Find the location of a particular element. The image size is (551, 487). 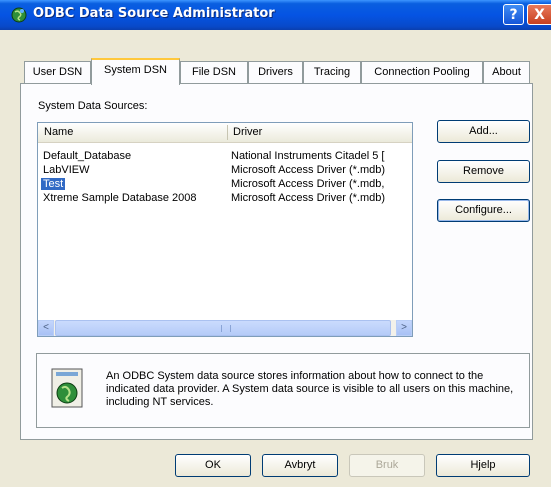

remove-button: Remove is located at coordinates (483, 171).